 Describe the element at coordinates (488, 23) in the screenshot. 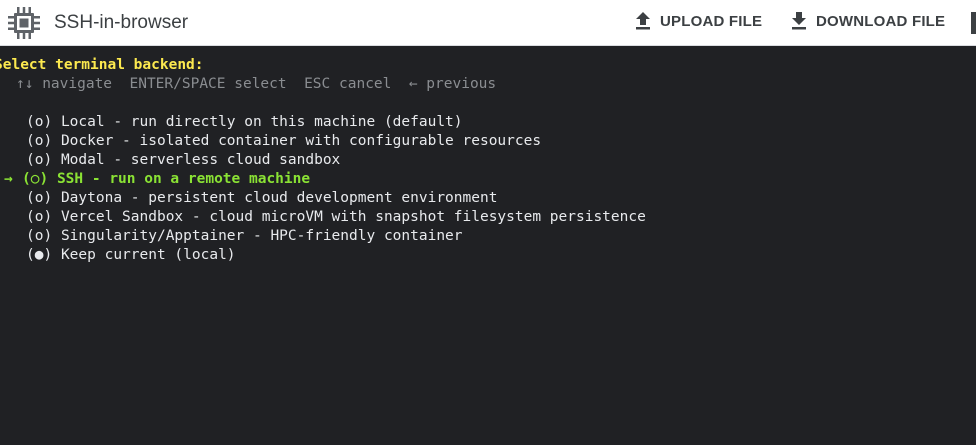

I see `app-header: SSH-in-browser UPLOAD FILE DOWNLOAD FILE` at that location.